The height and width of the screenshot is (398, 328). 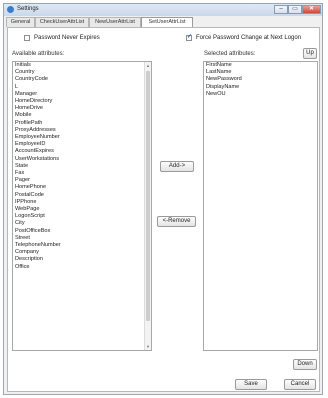 What do you see at coordinates (148, 346) in the screenshot?
I see `scroll-down-icon: ▼` at bounding box center [148, 346].